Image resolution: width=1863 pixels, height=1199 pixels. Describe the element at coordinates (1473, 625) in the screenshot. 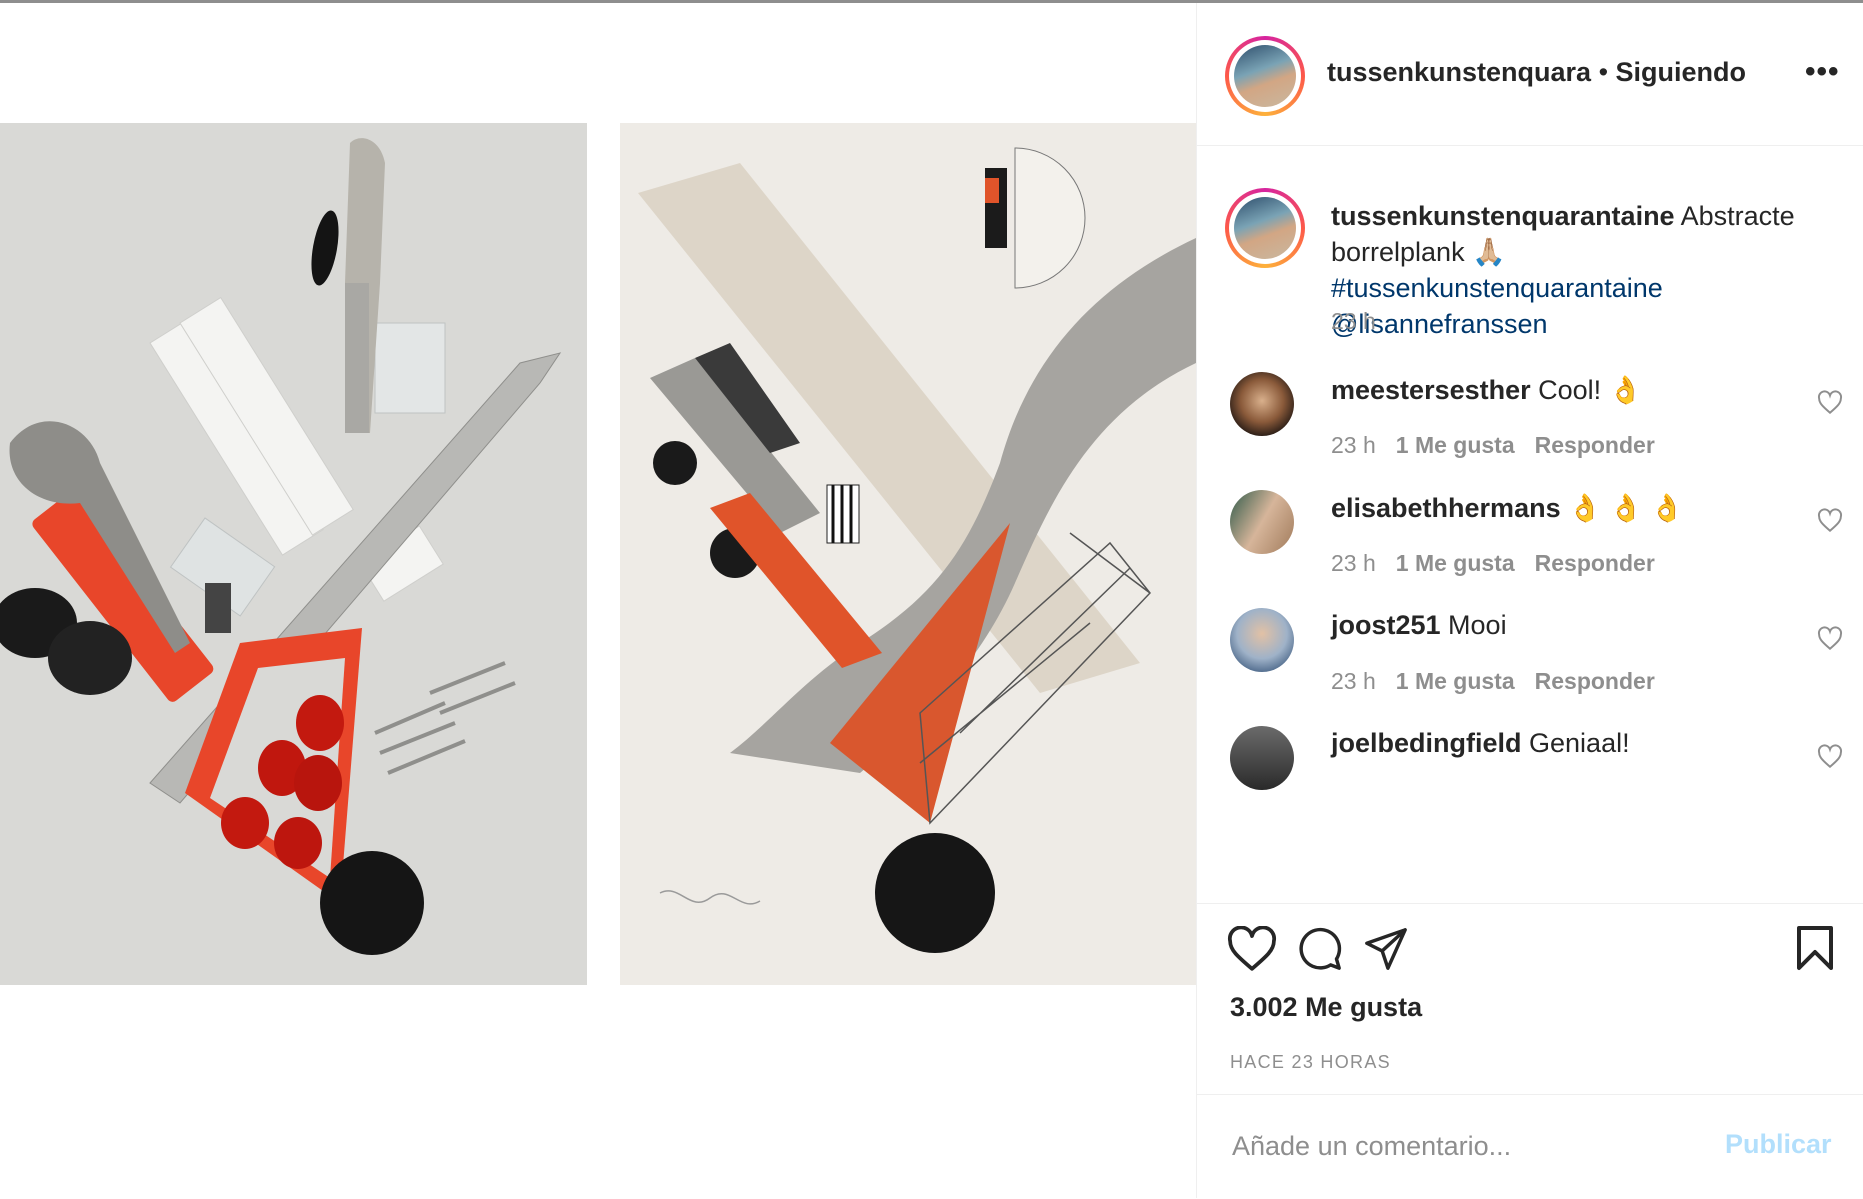

I see `comment-text: Mooi` at that location.